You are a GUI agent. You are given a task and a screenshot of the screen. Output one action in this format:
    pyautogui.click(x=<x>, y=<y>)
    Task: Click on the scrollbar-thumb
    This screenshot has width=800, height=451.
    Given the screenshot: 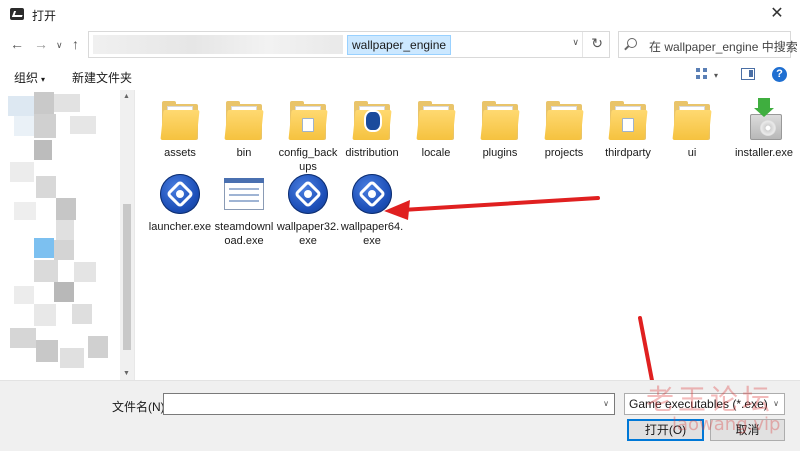 What is the action you would take?
    pyautogui.click(x=127, y=277)
    